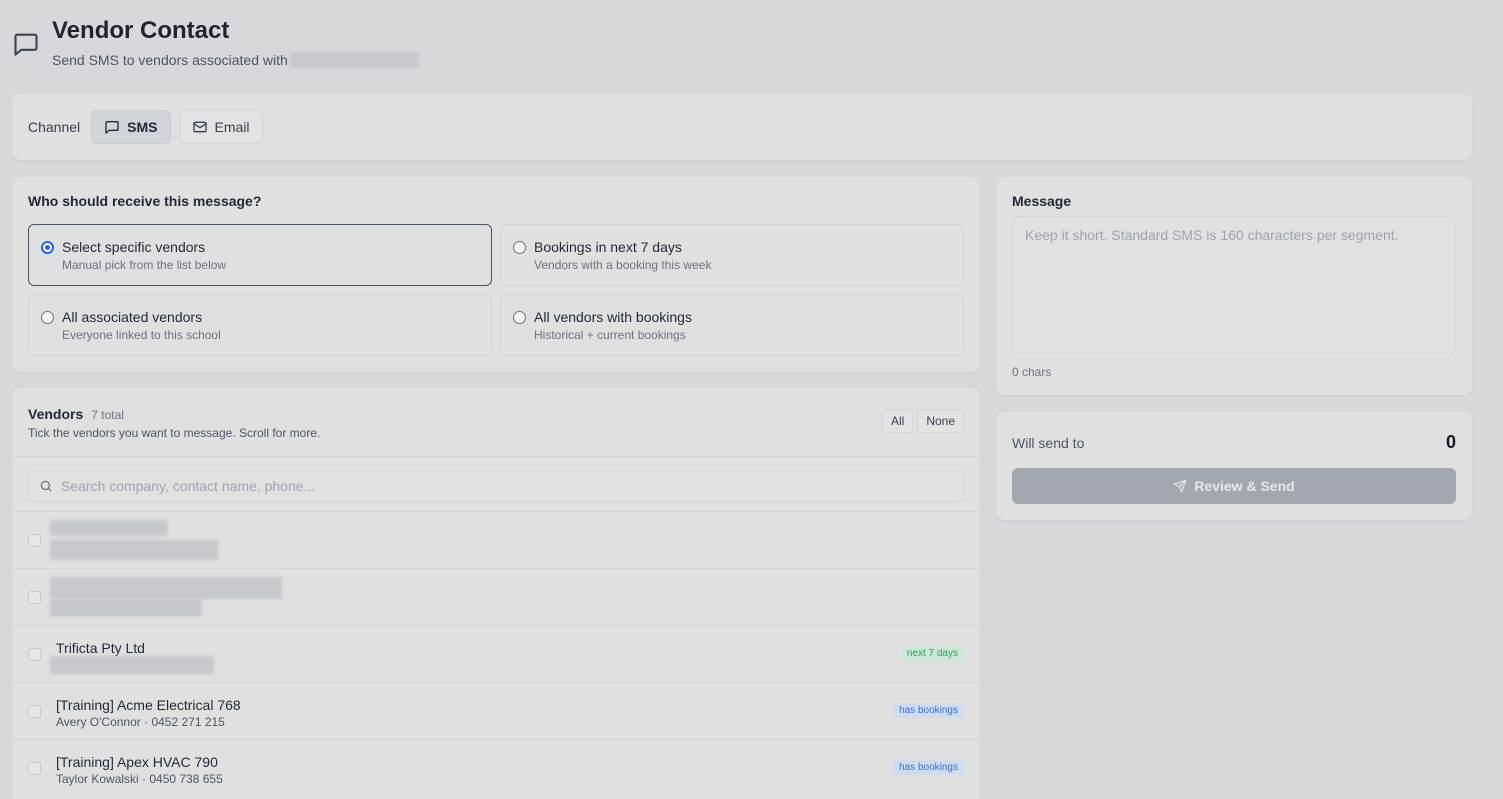 Image resolution: width=1503 pixels, height=799 pixels. I want to click on send-icon, so click(1180, 486).